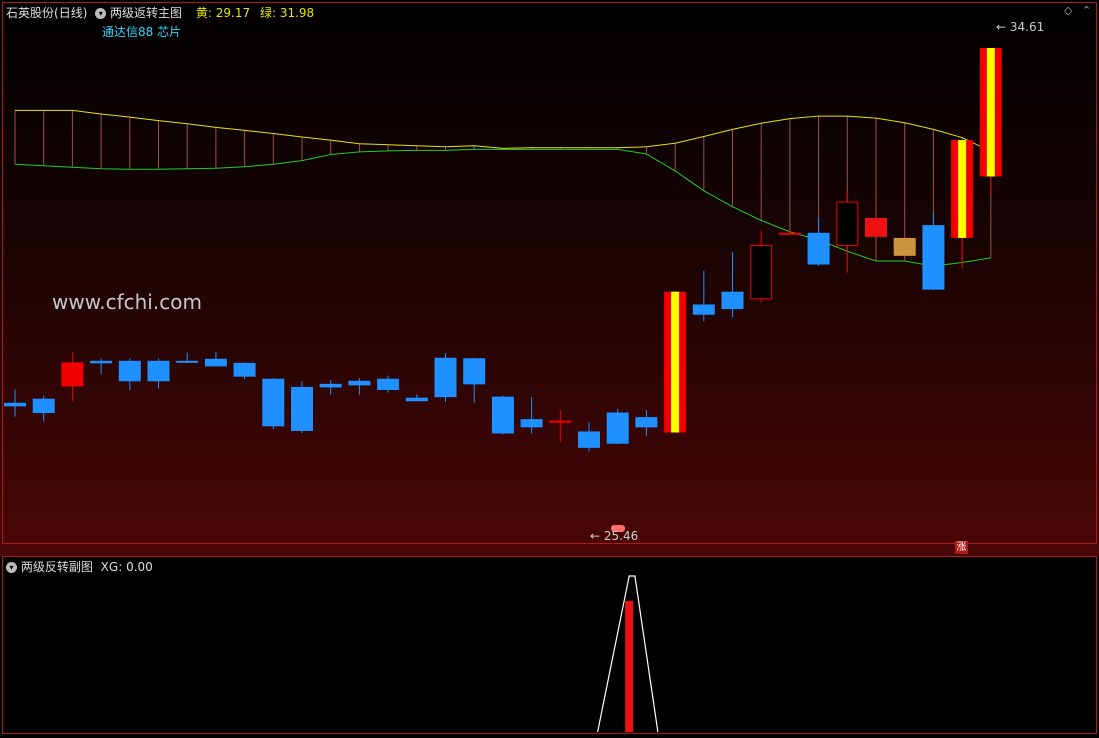 This screenshot has width=1099, height=738. Describe the element at coordinates (142, 32) in the screenshot. I see `source-label: 通达信88 芯片` at that location.